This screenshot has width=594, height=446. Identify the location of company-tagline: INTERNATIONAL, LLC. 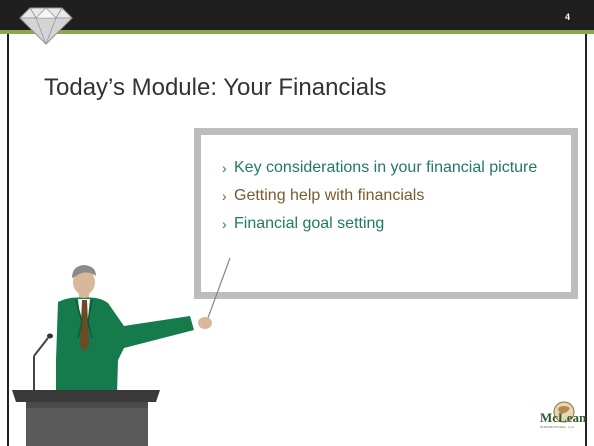
(557, 427).